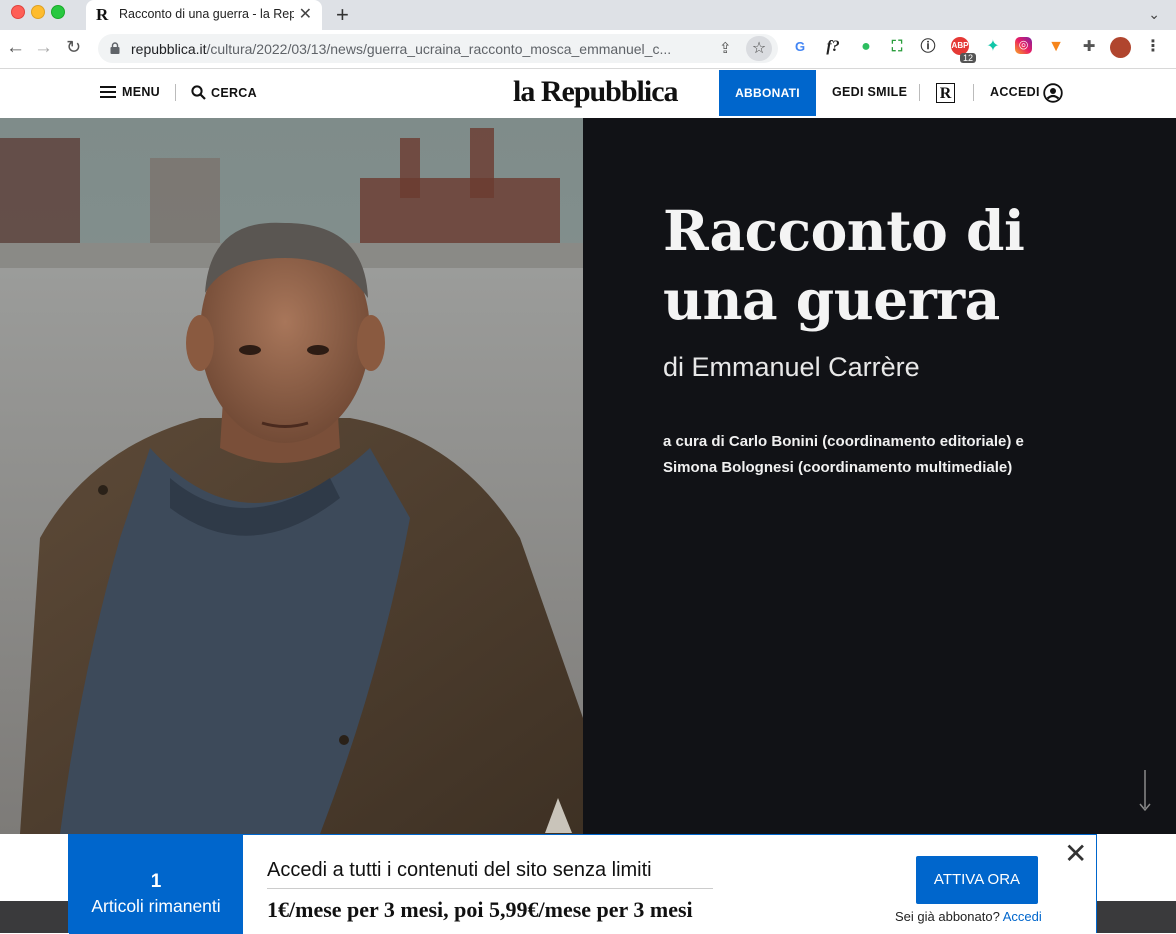 The height and width of the screenshot is (934, 1176). What do you see at coordinates (1053, 93) in the screenshot?
I see `user-icon` at bounding box center [1053, 93].